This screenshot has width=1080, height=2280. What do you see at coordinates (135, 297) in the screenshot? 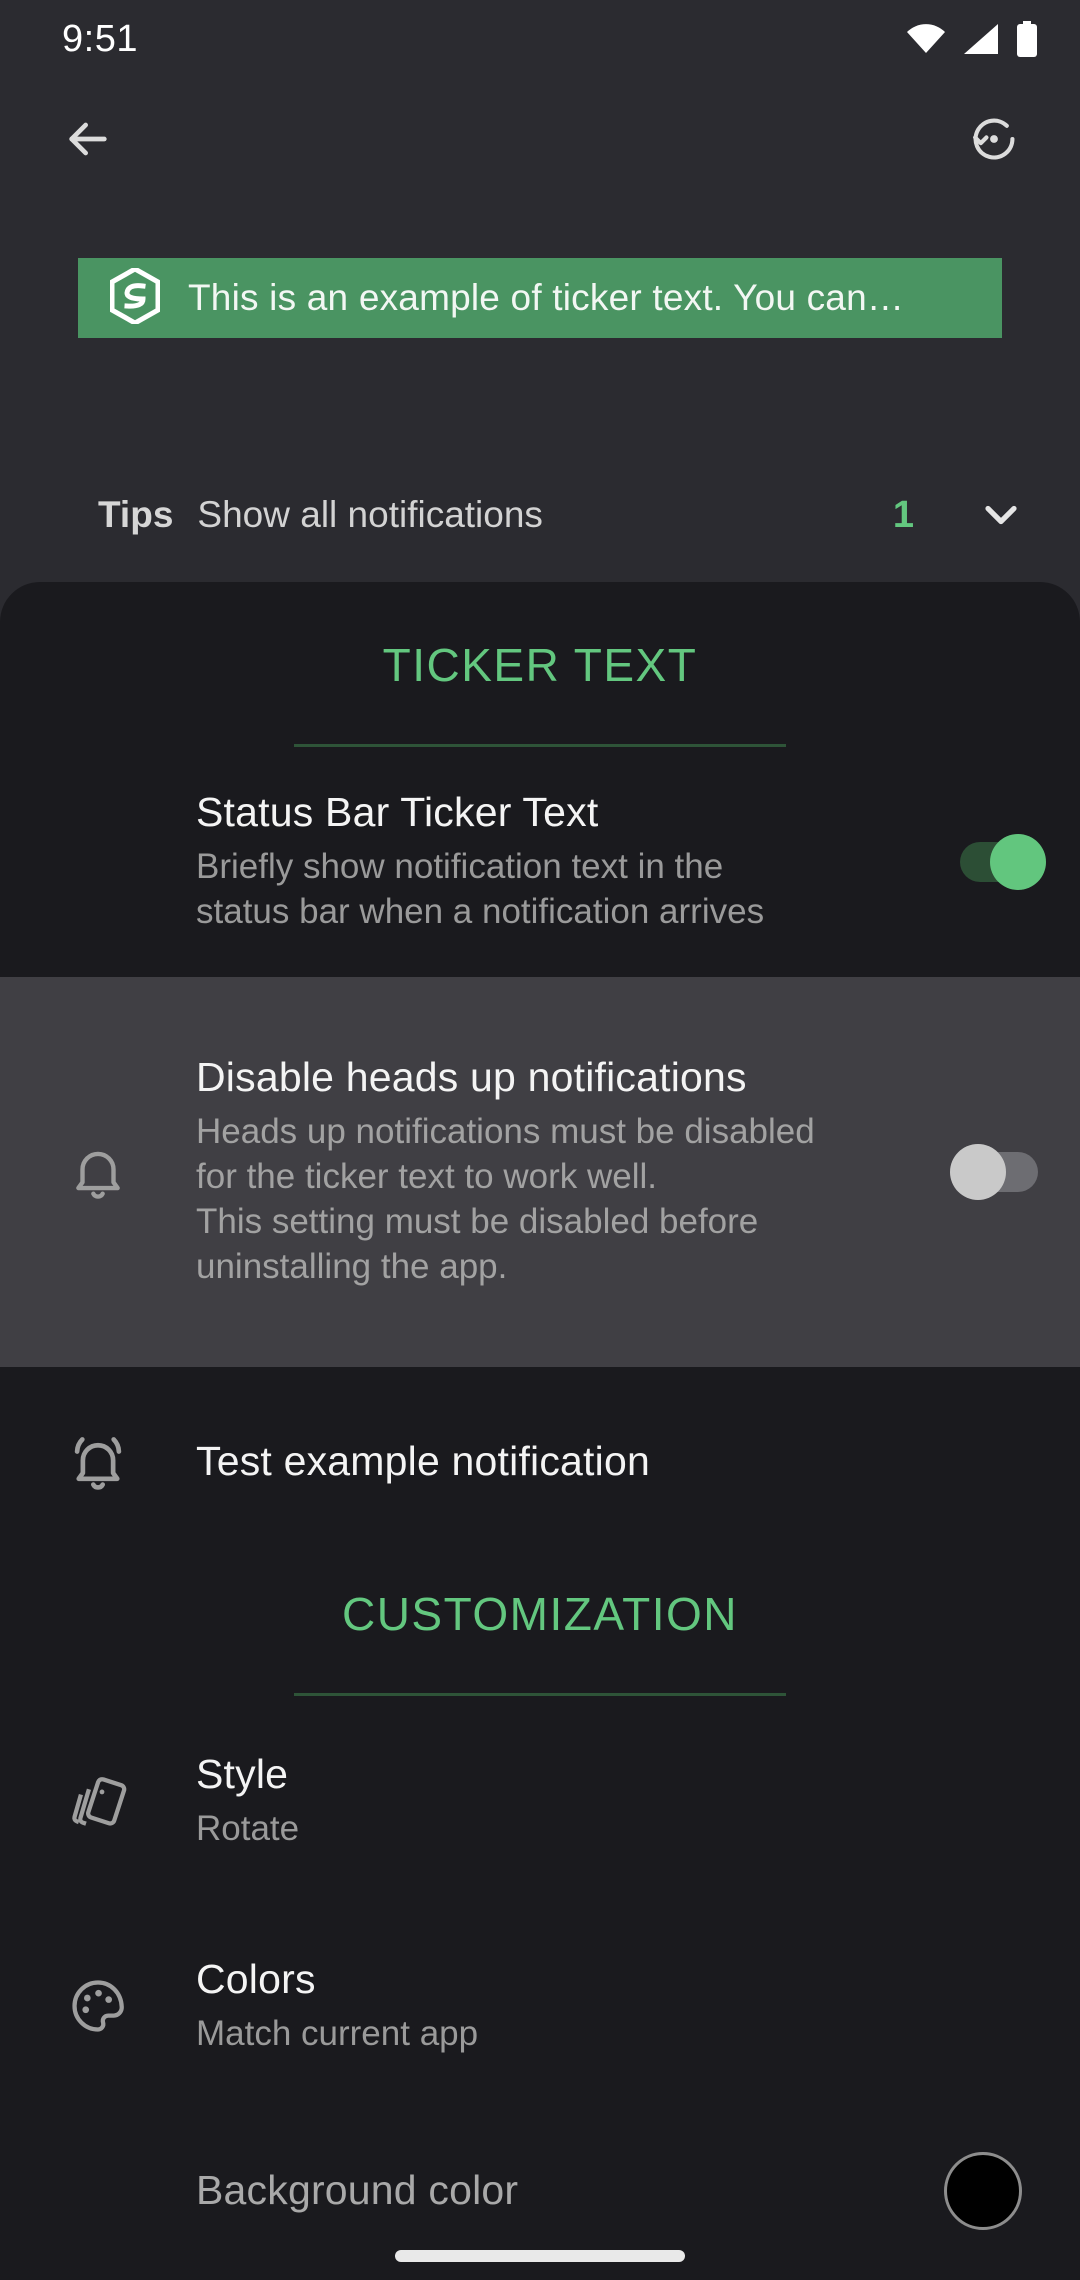
I see `app-hexagon-logo-icon` at bounding box center [135, 297].